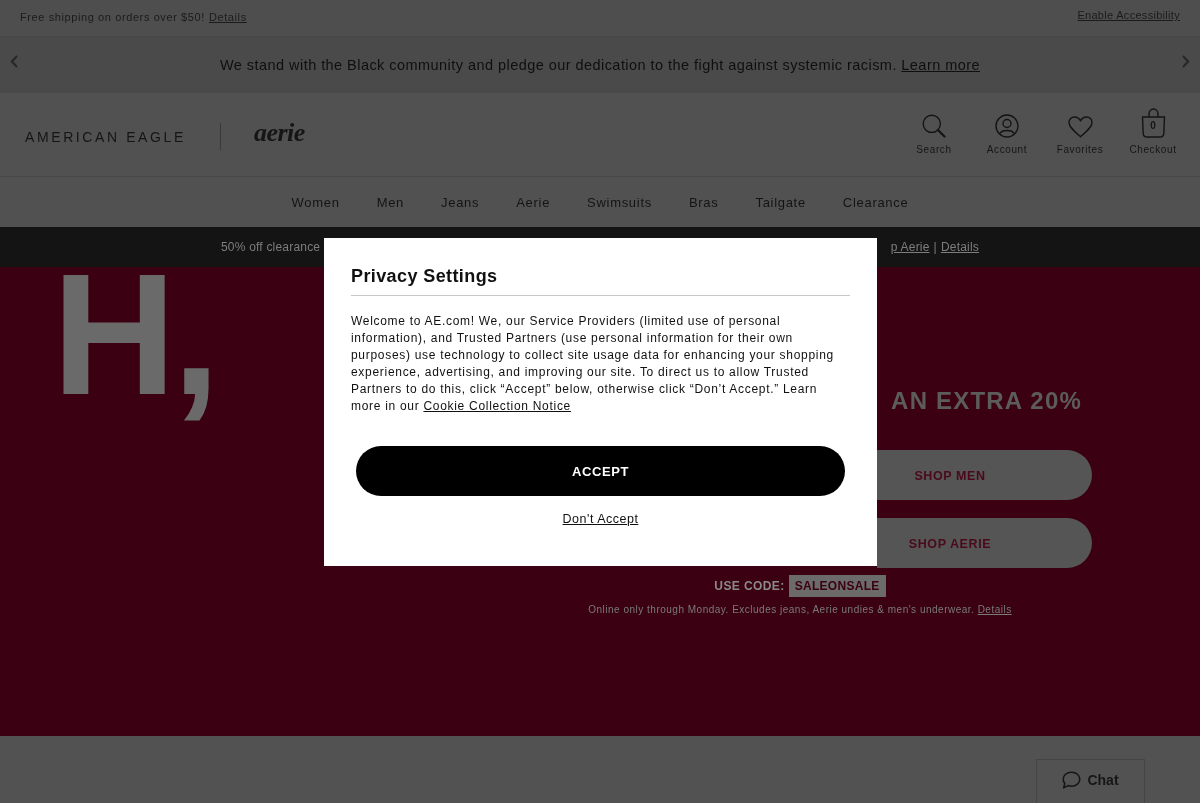 The image size is (1200, 803). What do you see at coordinates (749, 586) in the screenshot?
I see `code-label: USE CODE:` at bounding box center [749, 586].